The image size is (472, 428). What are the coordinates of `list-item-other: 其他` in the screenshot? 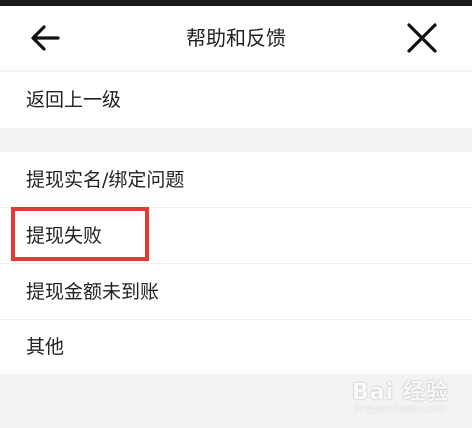 It's located at (236, 347).